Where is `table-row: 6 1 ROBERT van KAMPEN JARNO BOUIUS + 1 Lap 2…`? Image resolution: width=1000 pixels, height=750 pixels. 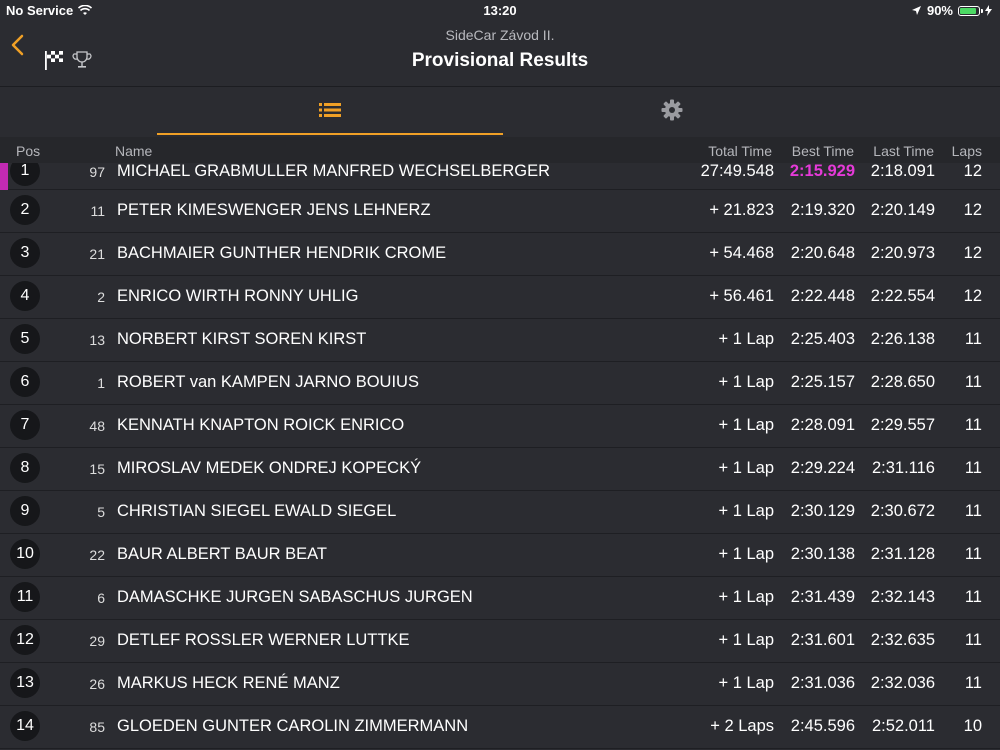
table-row: 6 1 ROBERT van KAMPEN JARNO BOUIUS + 1 Lap 2… is located at coordinates (500, 383).